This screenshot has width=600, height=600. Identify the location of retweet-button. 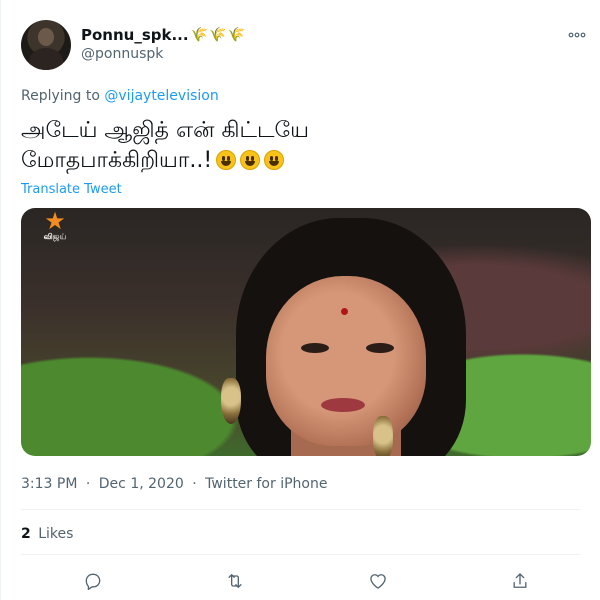
(235, 581).